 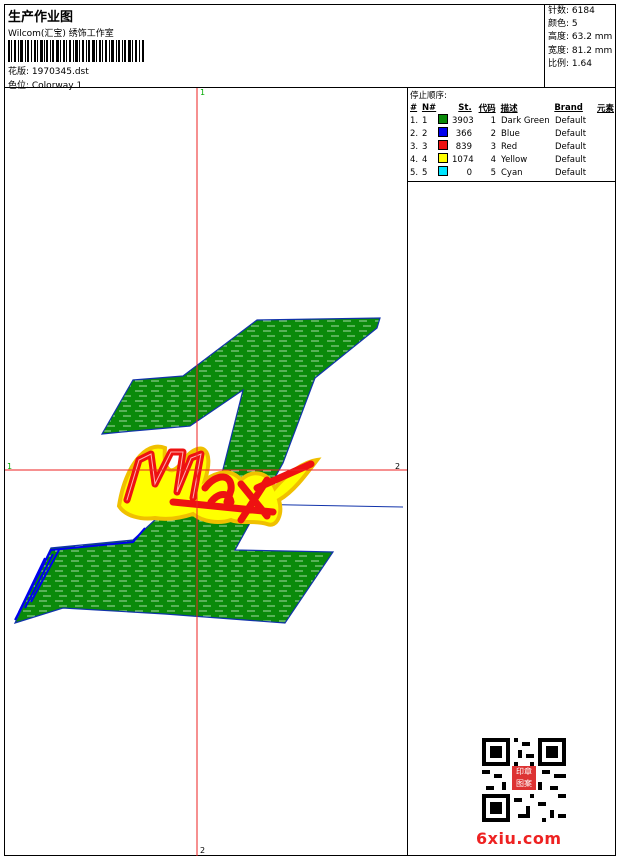 I want to click on stop-number: 3, so click(x=425, y=146).